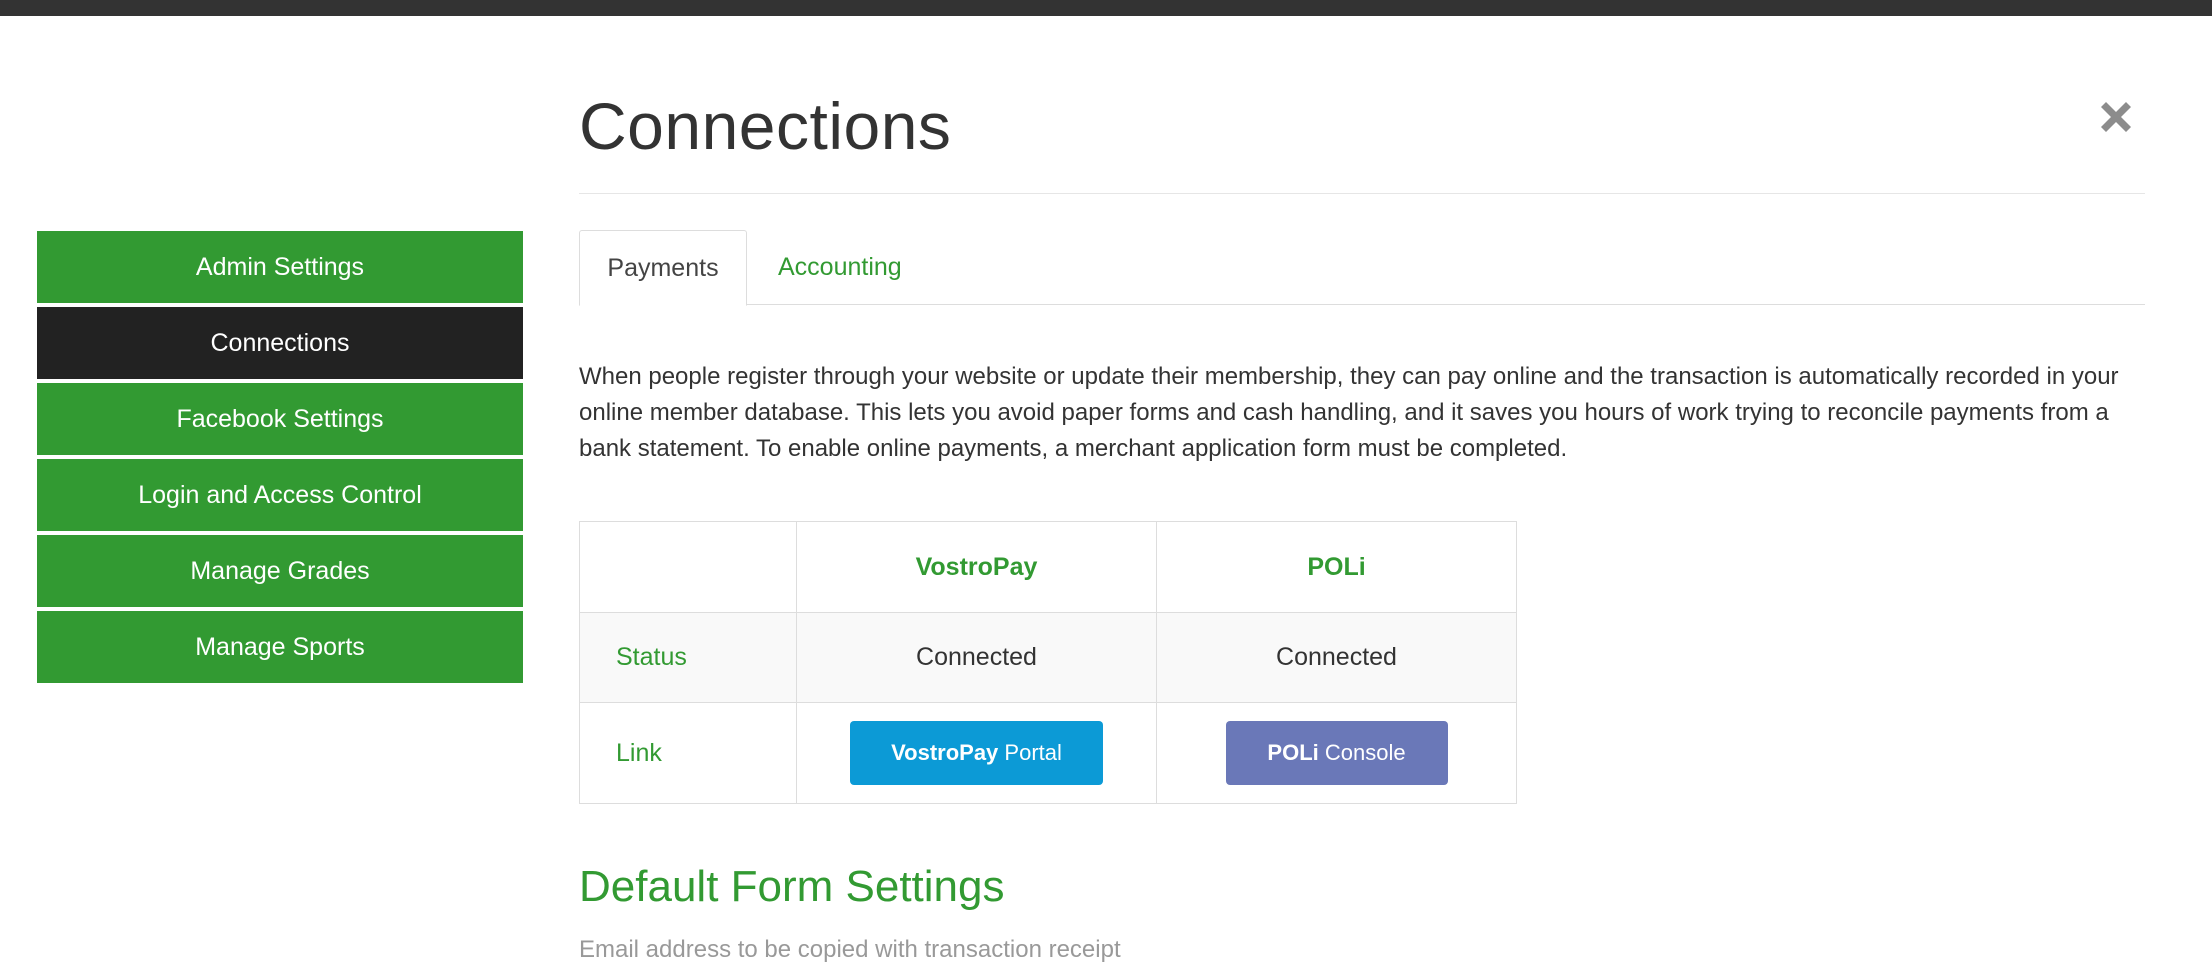 This screenshot has width=2212, height=970. What do you see at coordinates (688, 753) in the screenshot?
I see `link-label: Link` at bounding box center [688, 753].